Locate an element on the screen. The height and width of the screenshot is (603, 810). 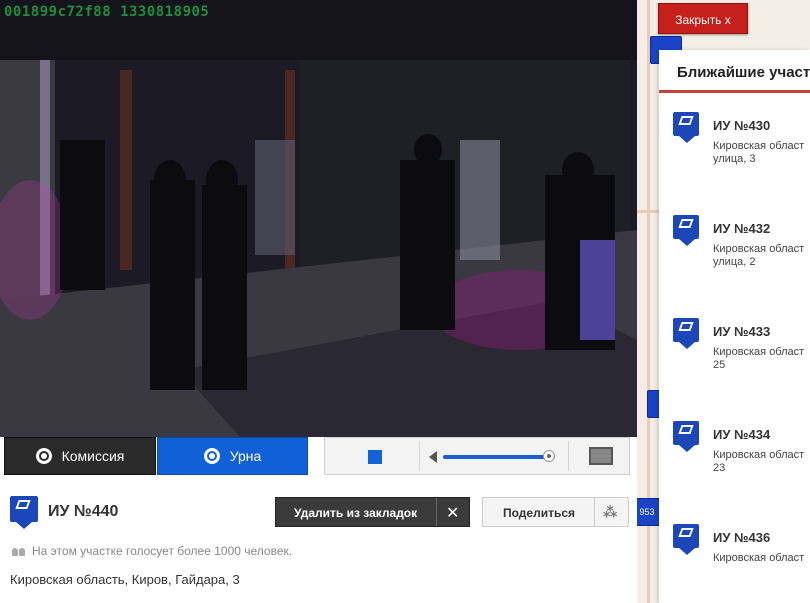
share-button: Поделиться ⁂ is located at coordinates (555, 512).